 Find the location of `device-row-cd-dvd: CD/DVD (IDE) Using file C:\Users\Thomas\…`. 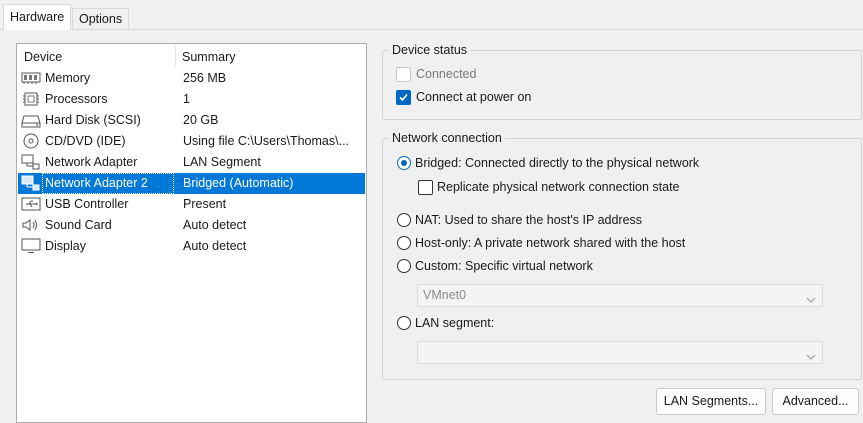

device-row-cd-dvd: CD/DVD (IDE) Using file C:\Users\Thomas\… is located at coordinates (191, 141).